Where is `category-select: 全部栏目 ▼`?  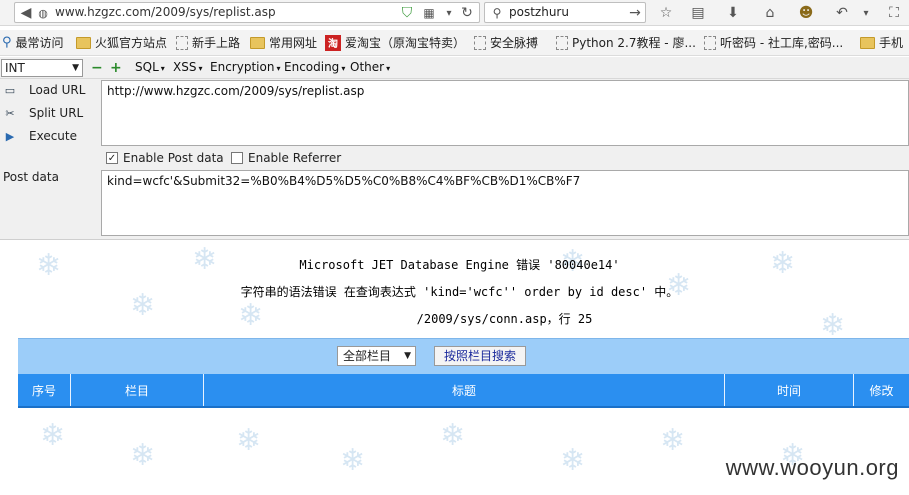
category-select: 全部栏目 ▼ is located at coordinates (376, 356).